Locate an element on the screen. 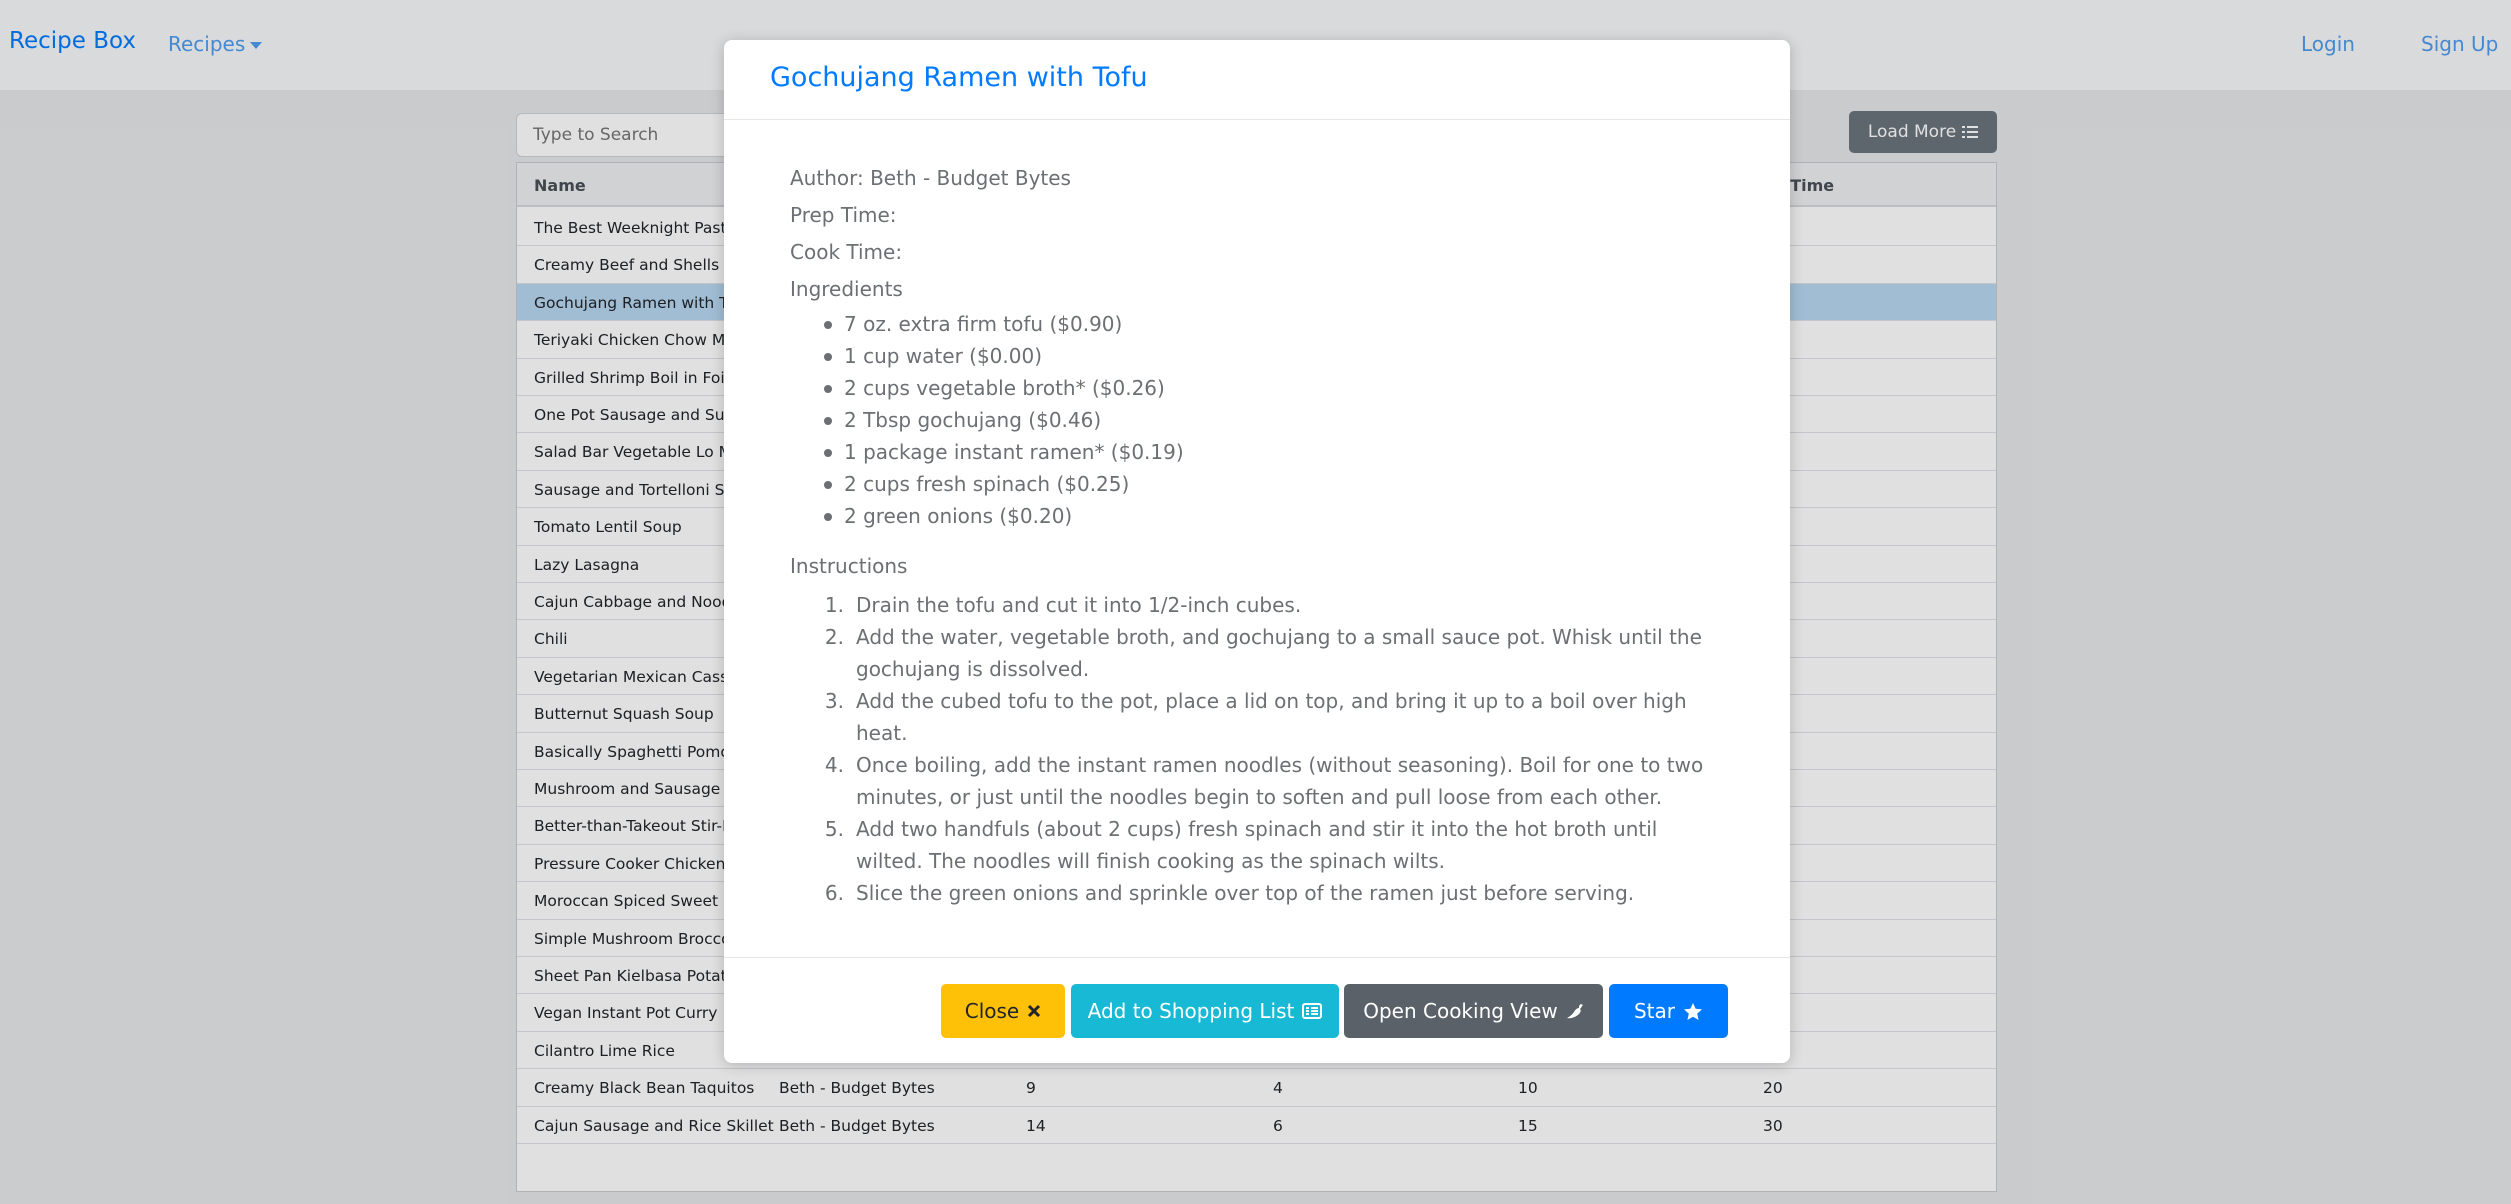 Image resolution: width=2511 pixels, height=1204 pixels. pepper-icon is located at coordinates (1575, 1011).